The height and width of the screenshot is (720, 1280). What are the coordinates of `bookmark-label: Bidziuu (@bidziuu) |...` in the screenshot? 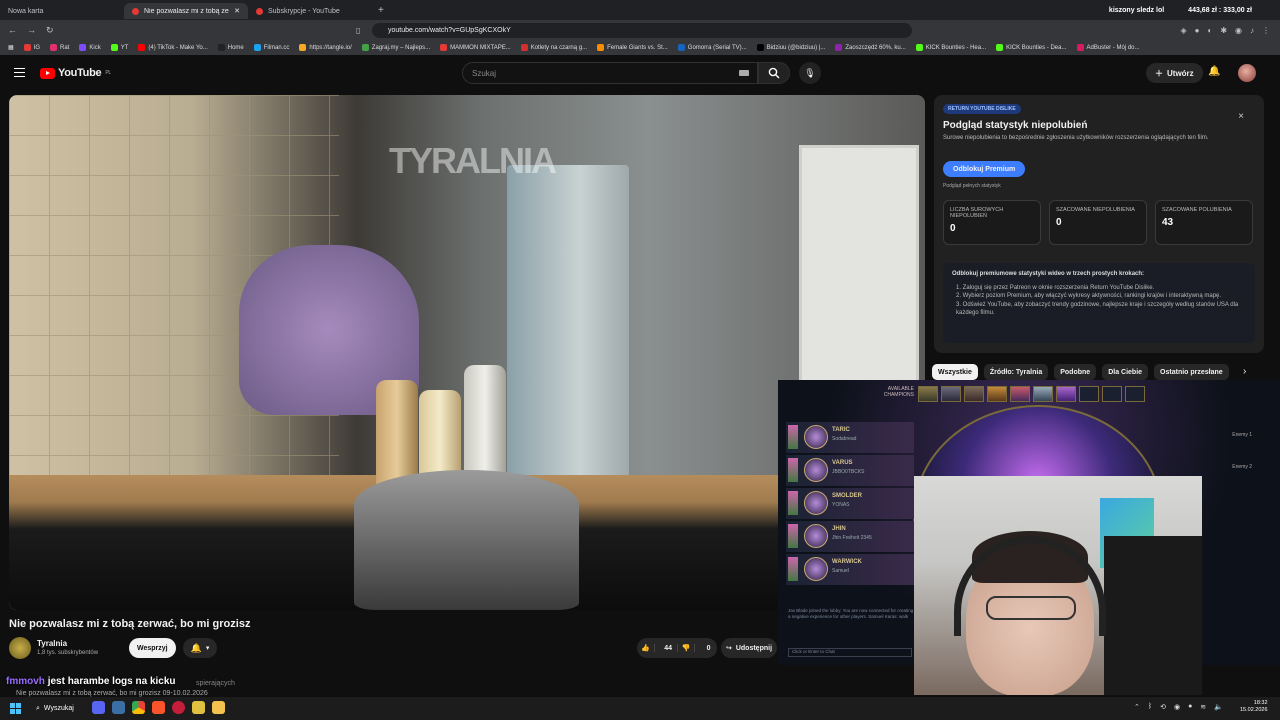 It's located at (796, 47).